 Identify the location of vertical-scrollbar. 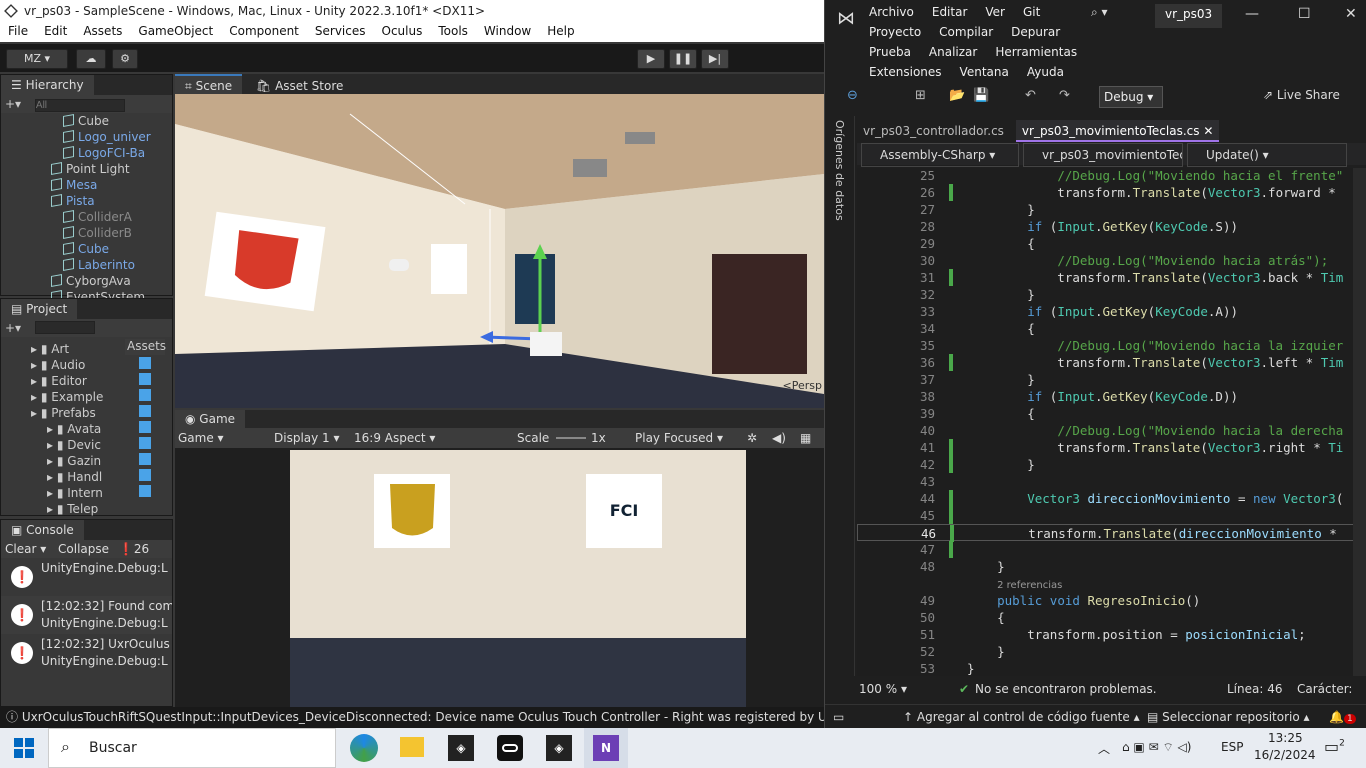
(1359, 422).